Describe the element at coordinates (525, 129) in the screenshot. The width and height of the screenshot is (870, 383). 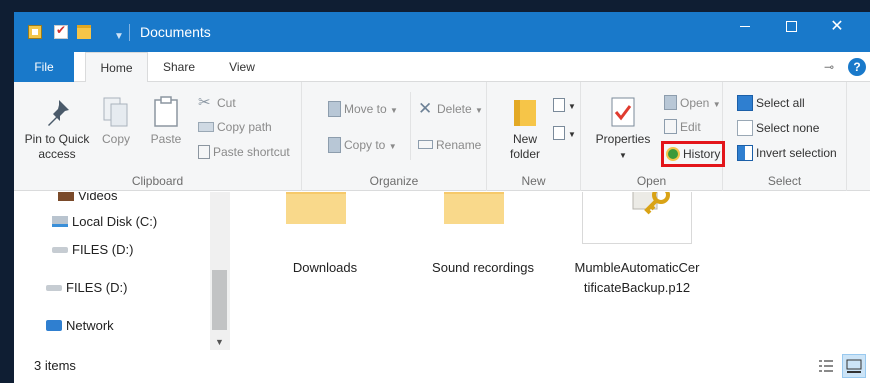
I see `new-folder-button: New folder` at that location.